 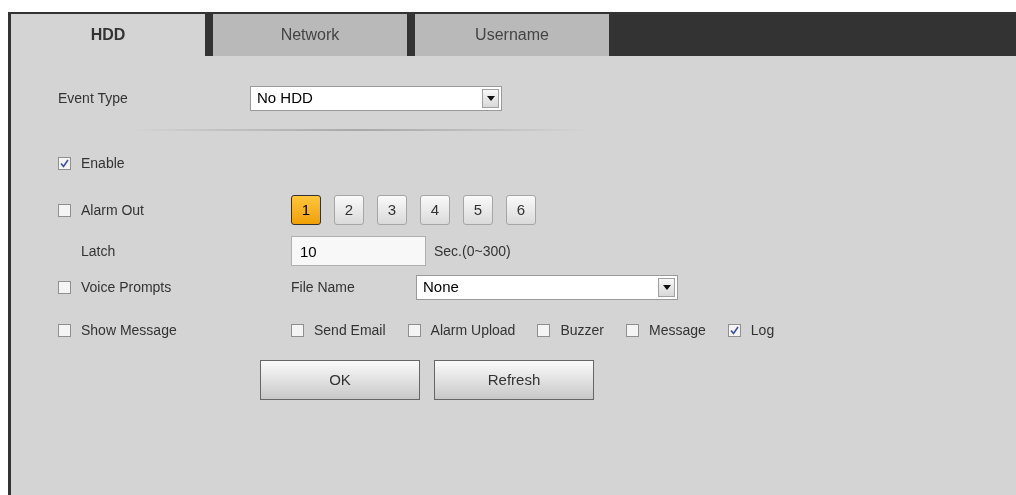 I want to click on checkbox-label: Alarm Upload, so click(x=473, y=330).